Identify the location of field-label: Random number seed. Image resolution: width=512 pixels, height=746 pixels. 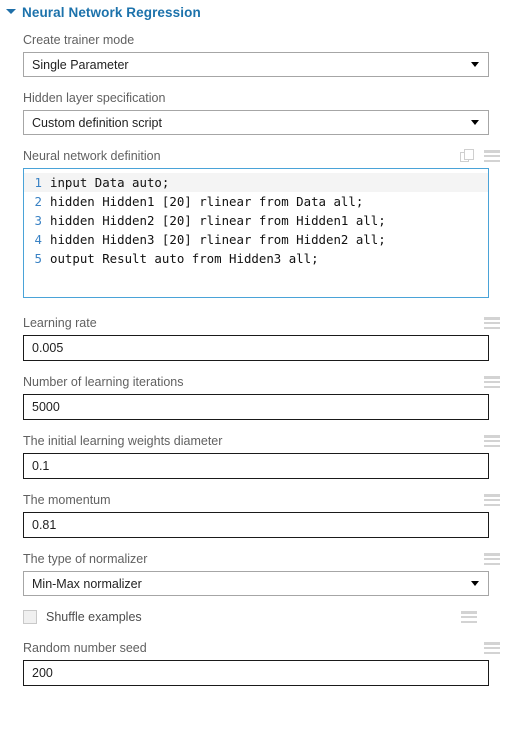
(85, 648).